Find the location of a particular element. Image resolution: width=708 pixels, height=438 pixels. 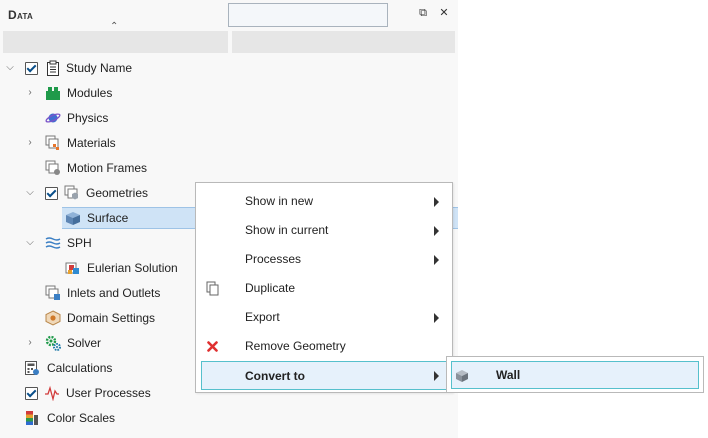

menu-item-remove-geometry: Remove Geometry is located at coordinates (324, 346).